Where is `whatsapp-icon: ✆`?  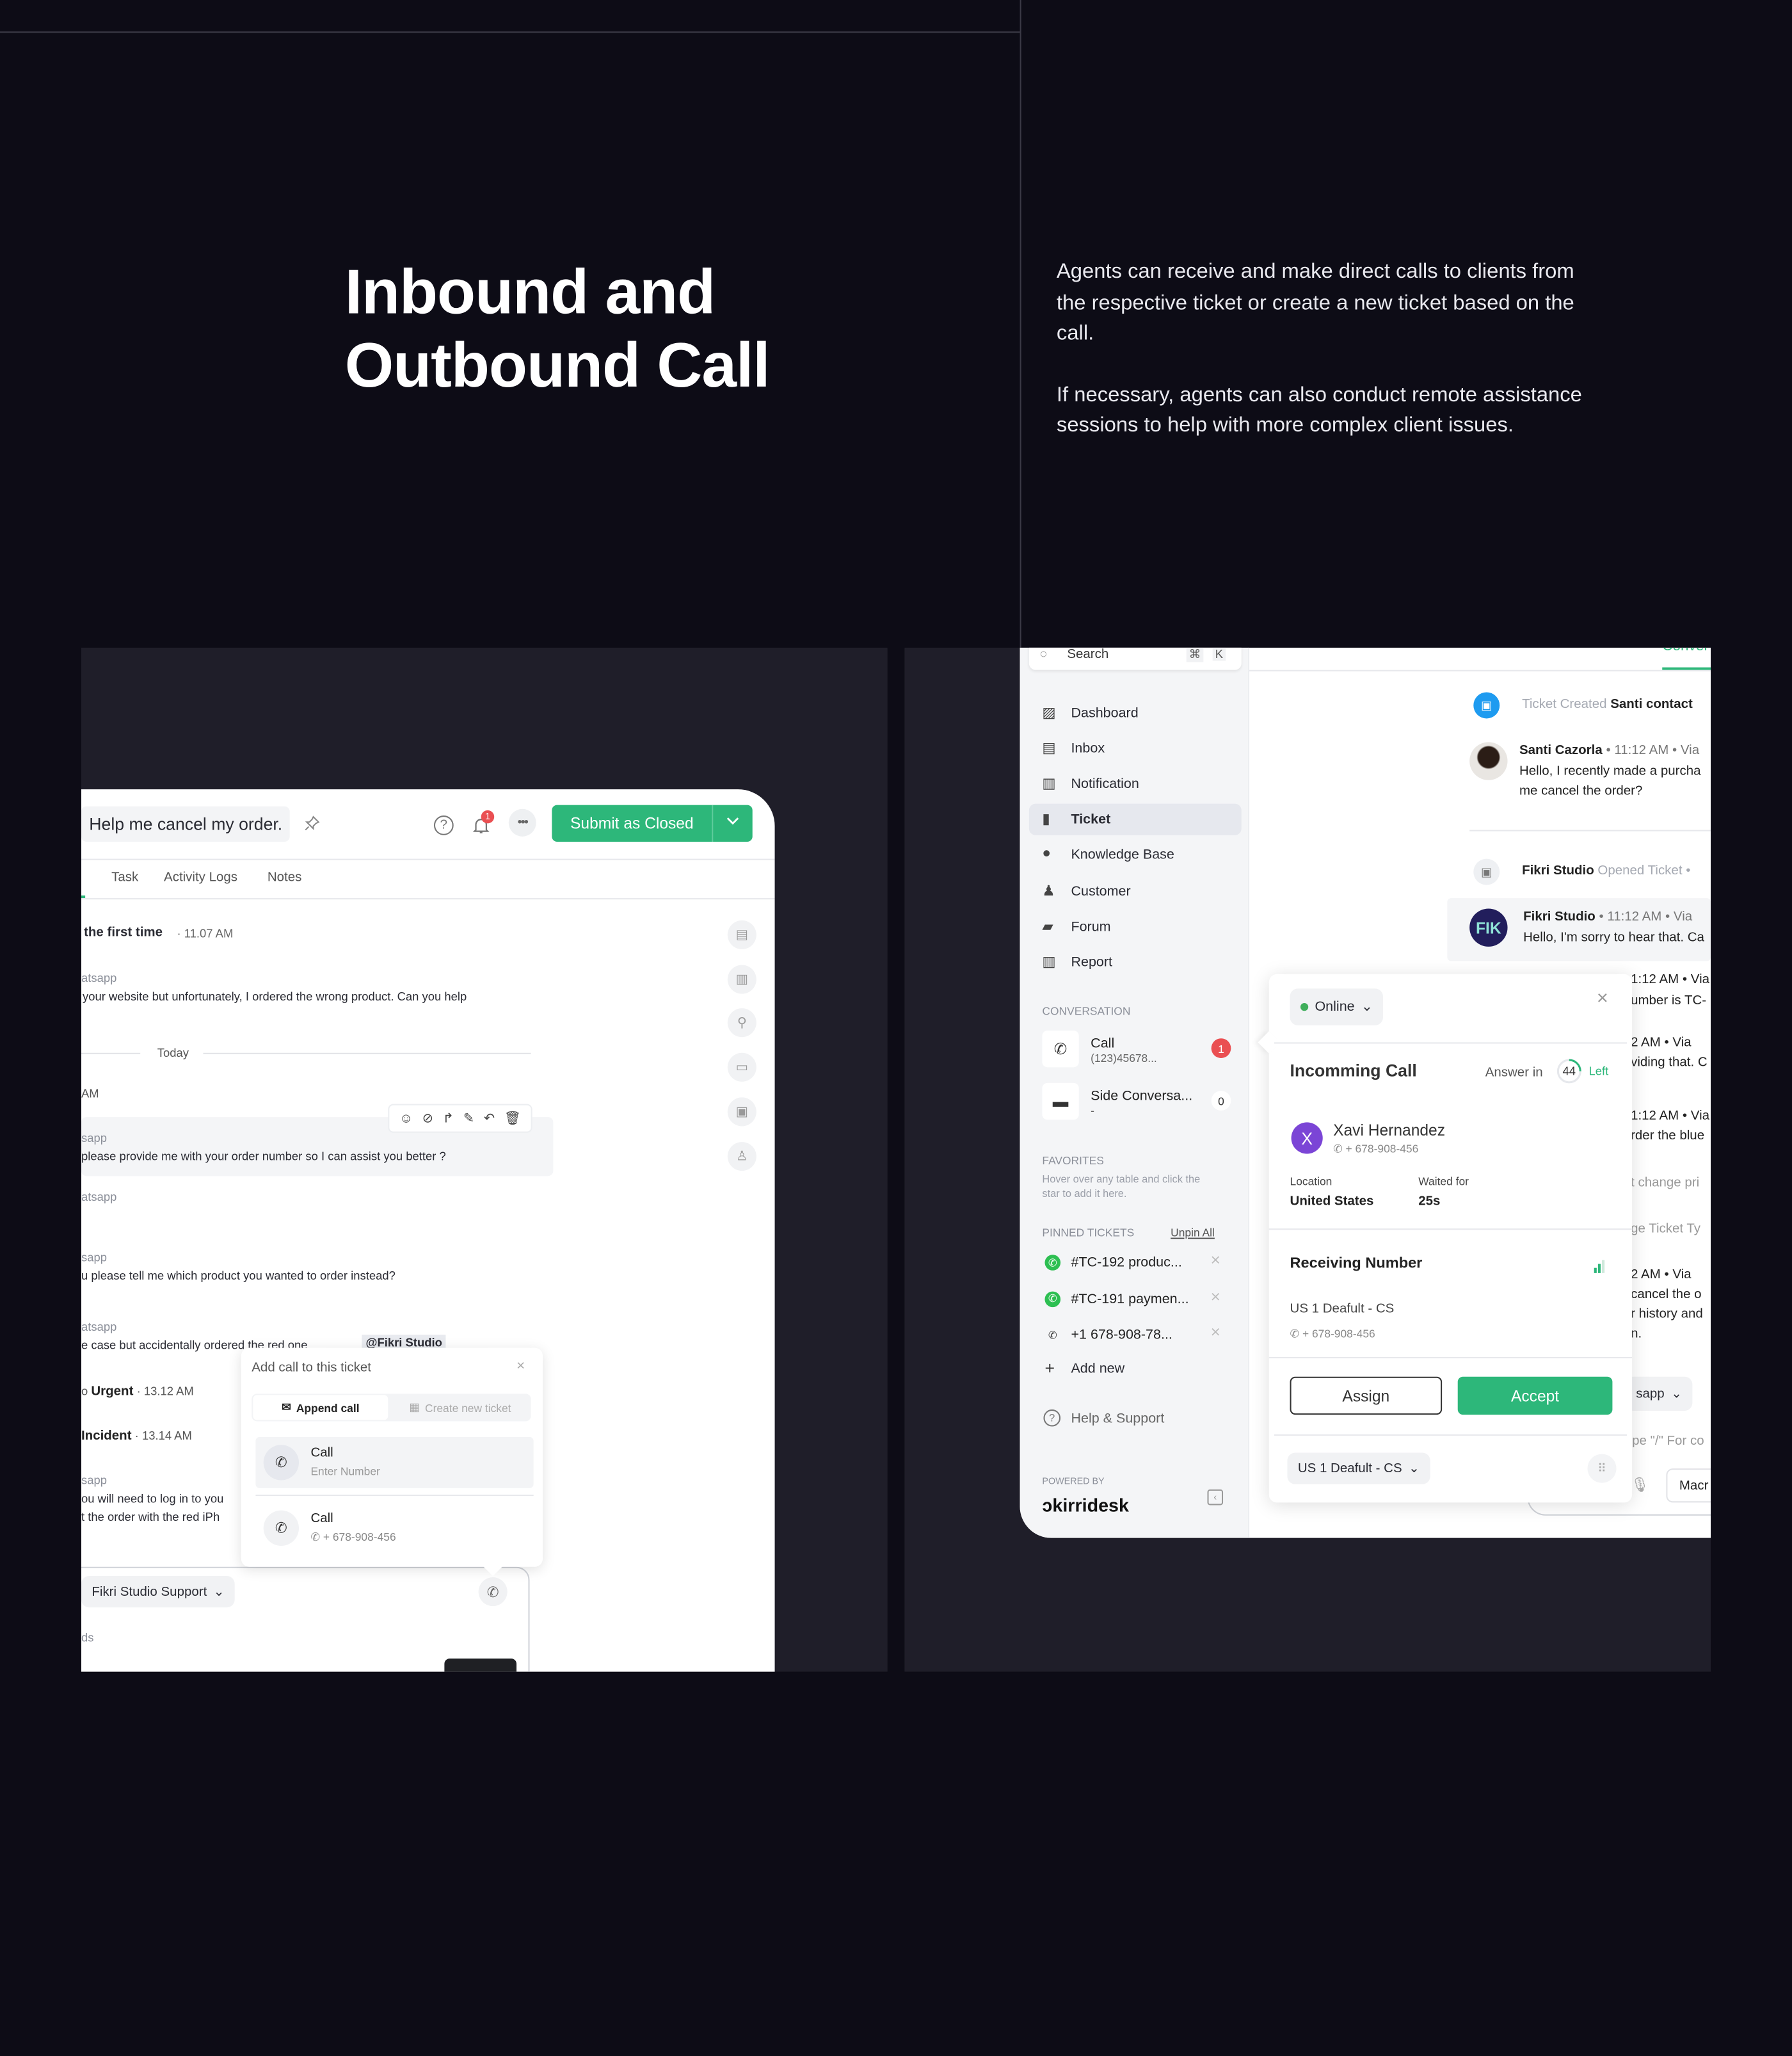 whatsapp-icon: ✆ is located at coordinates (1052, 1263).